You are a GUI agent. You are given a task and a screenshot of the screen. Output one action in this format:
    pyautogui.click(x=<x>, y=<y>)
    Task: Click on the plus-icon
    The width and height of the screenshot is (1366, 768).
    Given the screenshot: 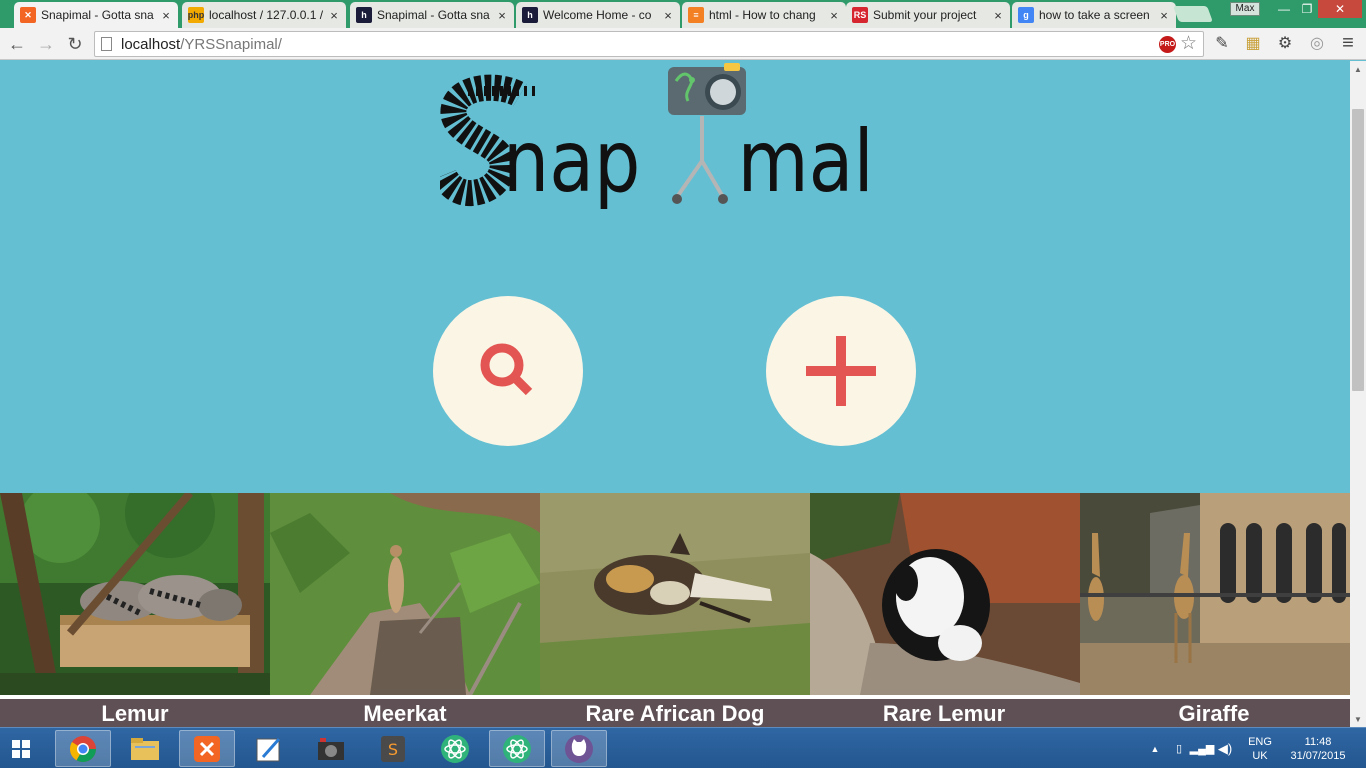 What is the action you would take?
    pyautogui.click(x=841, y=371)
    